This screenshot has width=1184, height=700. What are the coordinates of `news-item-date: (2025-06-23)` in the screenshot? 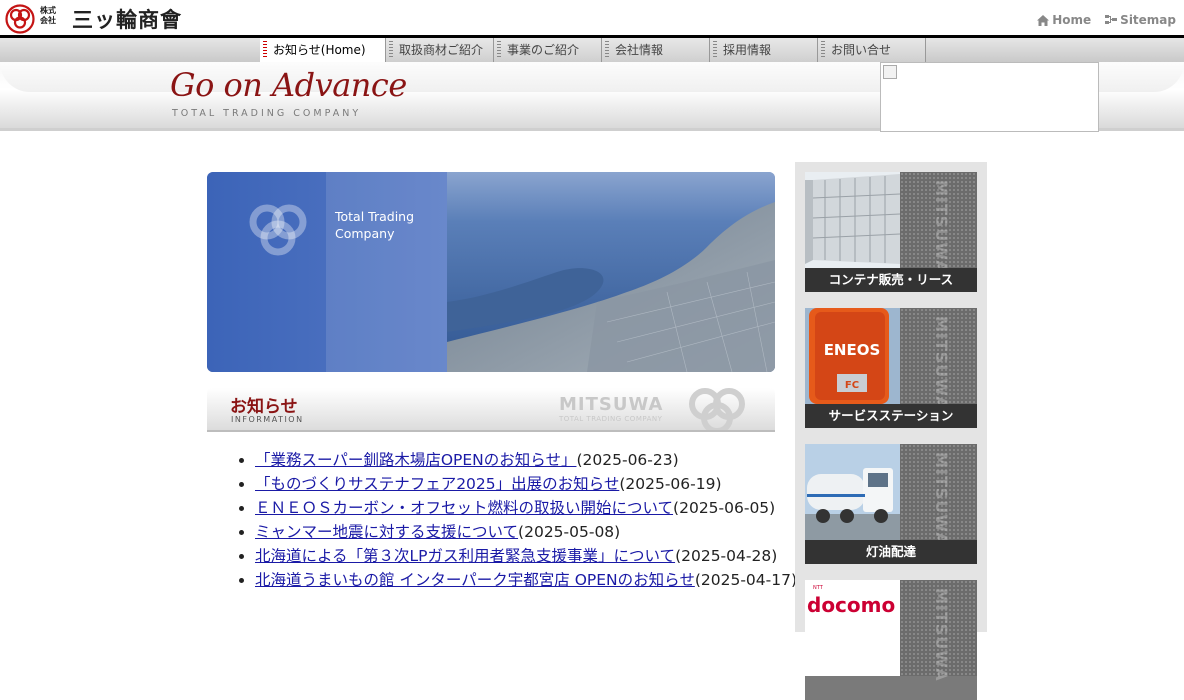 It's located at (627, 460).